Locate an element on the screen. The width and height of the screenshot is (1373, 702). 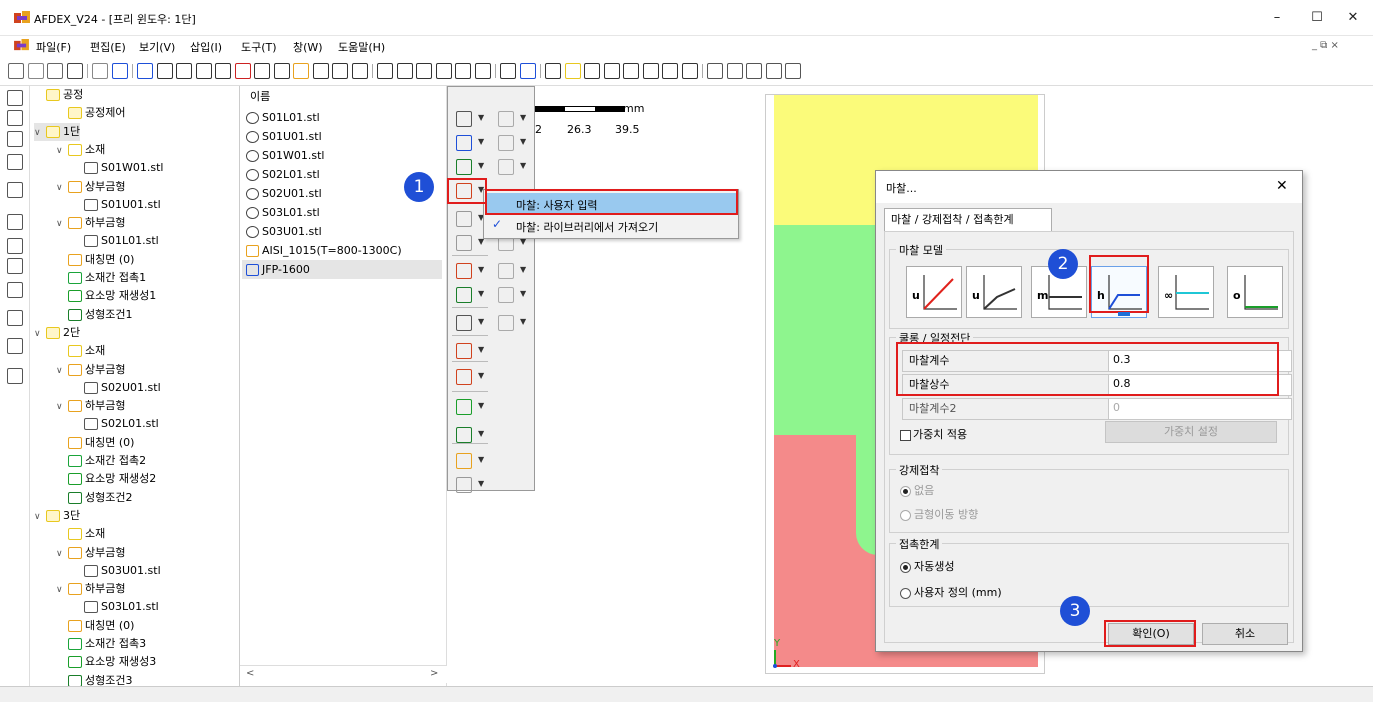
minimize-button: – is located at coordinates (1277, 18).